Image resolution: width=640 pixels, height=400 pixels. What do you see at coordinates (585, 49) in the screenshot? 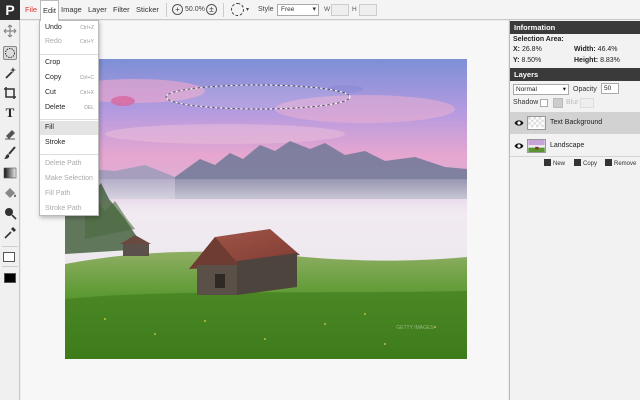
I see `width-label: Width:` at bounding box center [585, 49].